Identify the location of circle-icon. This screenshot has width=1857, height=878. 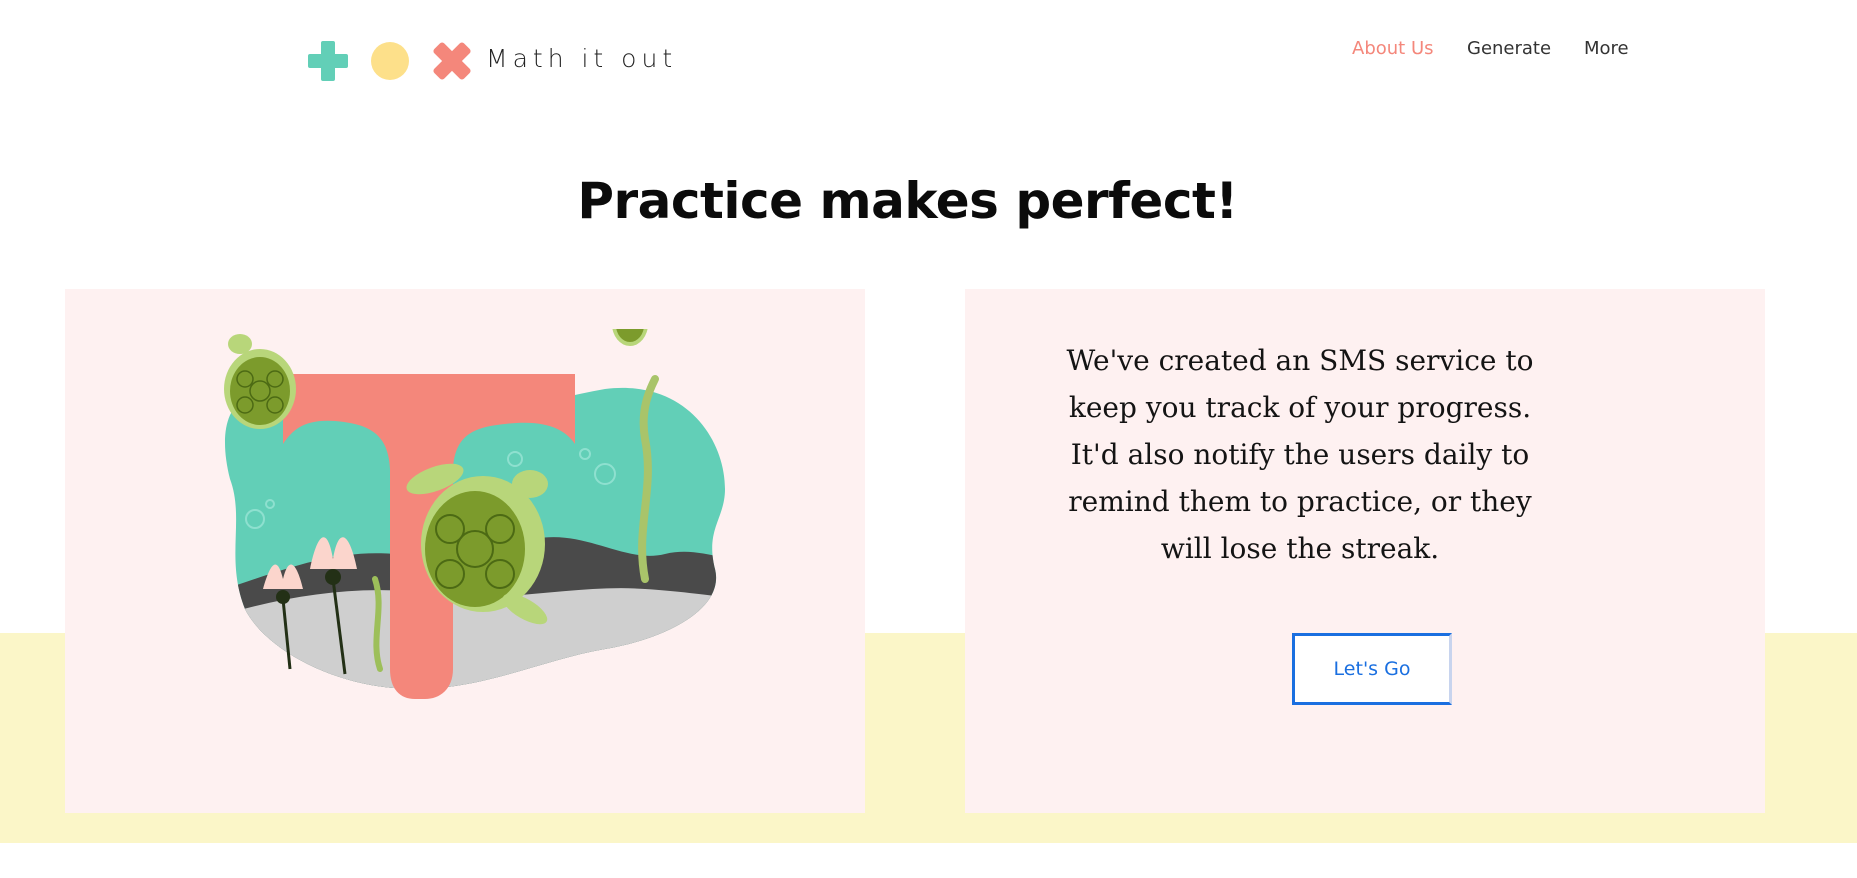
(390, 61).